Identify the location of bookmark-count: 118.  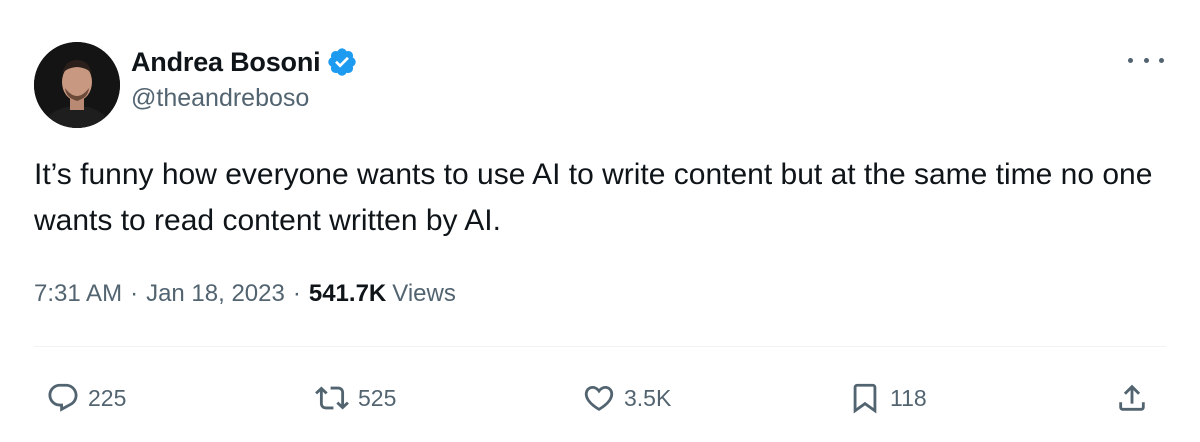
(908, 397).